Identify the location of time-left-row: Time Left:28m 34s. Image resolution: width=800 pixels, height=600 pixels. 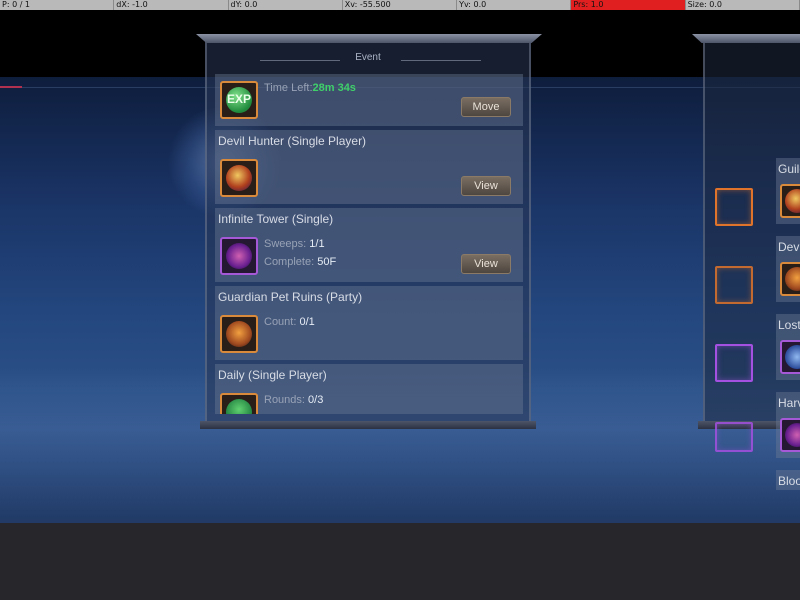
(310, 88).